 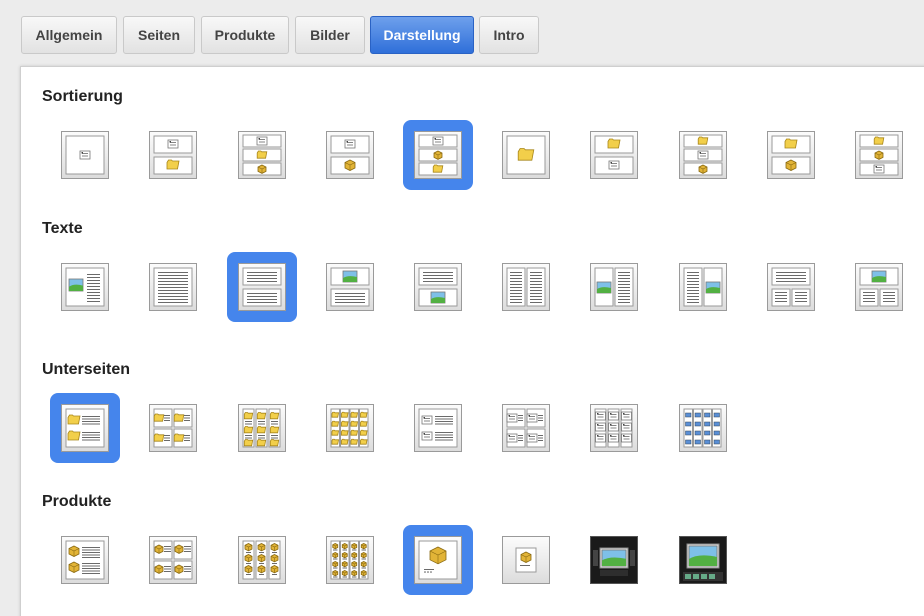 I want to click on tab-intro: Intro, so click(x=509, y=35).